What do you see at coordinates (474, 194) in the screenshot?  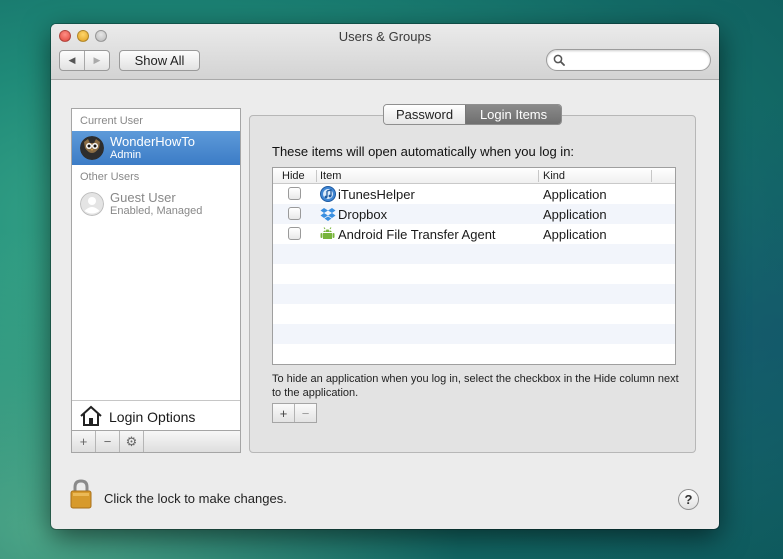 I see `table-row: iTunesHelper Application` at bounding box center [474, 194].